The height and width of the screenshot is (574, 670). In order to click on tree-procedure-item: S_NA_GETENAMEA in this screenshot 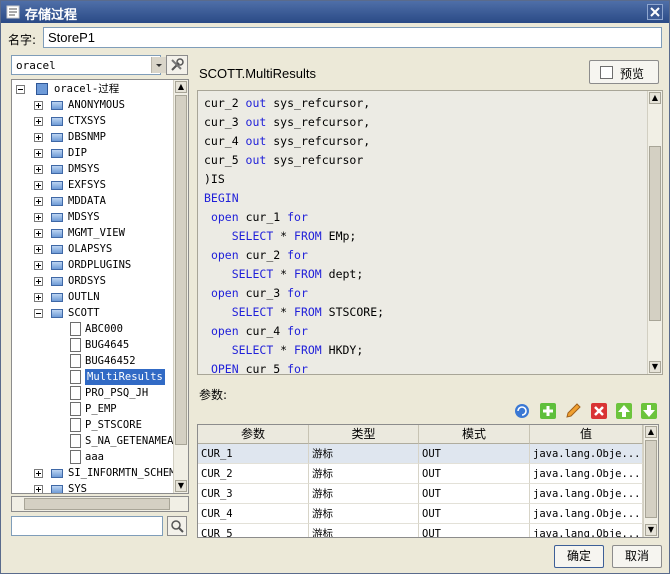, I will do `click(96, 441)`.